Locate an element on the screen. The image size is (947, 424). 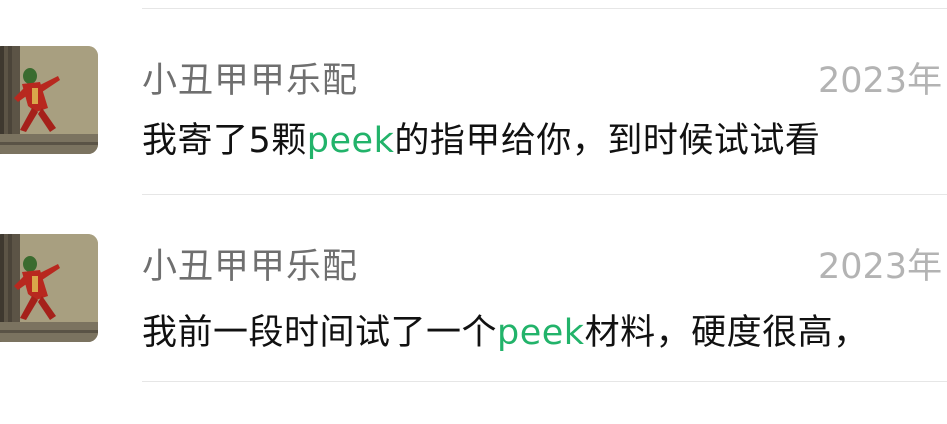
message-text: 材料，硬度很高， is located at coordinates (726, 333).